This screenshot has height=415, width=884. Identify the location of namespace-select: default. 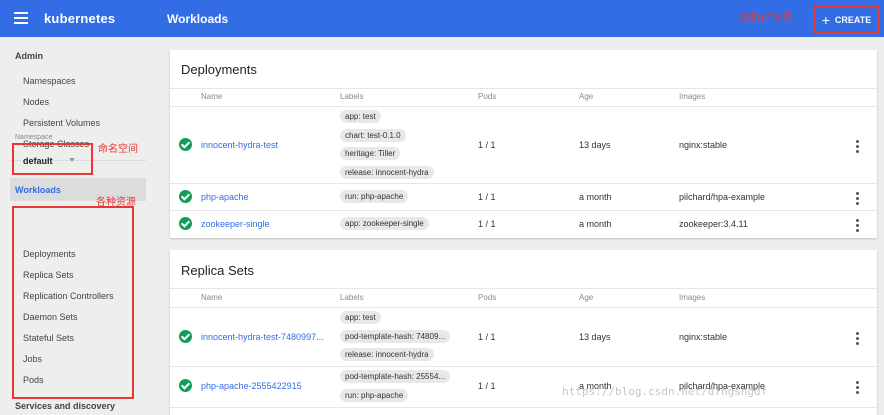
(52, 159).